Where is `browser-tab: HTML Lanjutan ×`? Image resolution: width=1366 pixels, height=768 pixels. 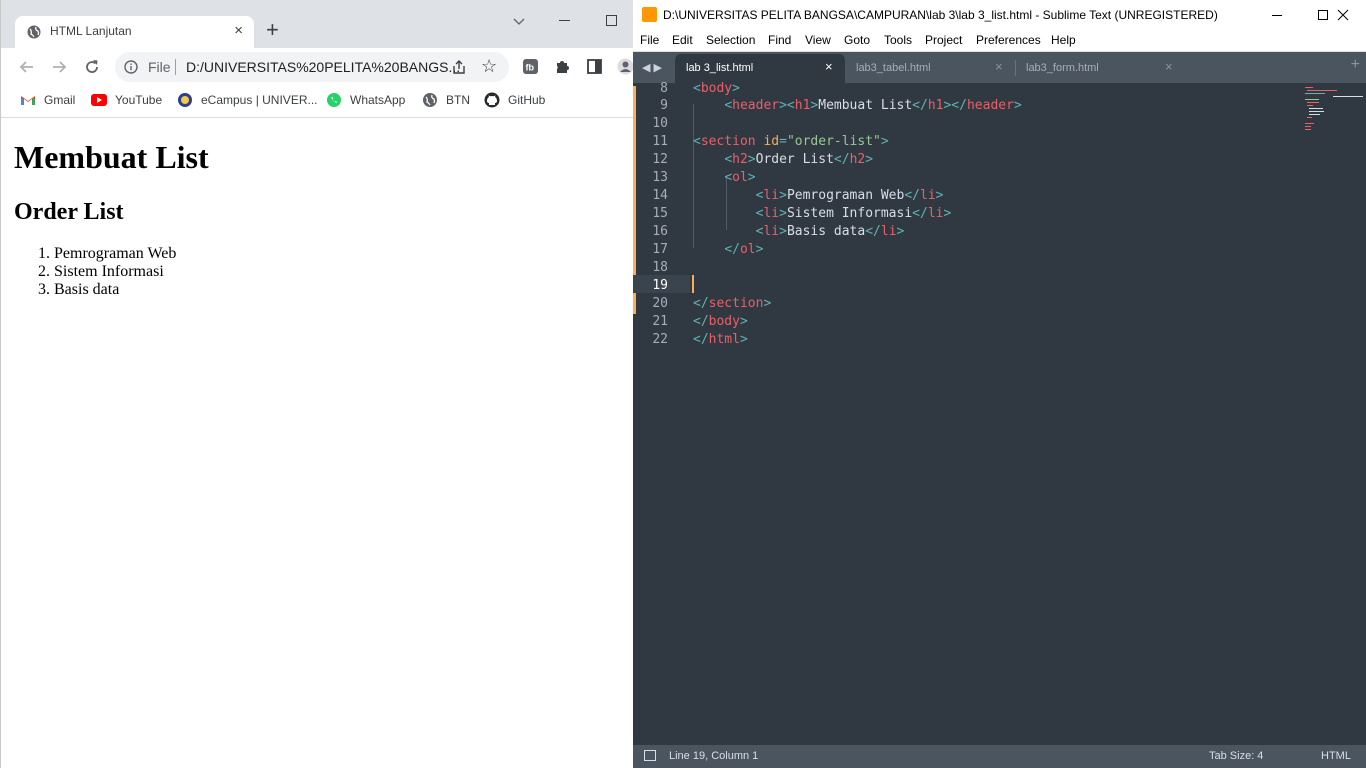
browser-tab: HTML Lanjutan × is located at coordinates (134, 32).